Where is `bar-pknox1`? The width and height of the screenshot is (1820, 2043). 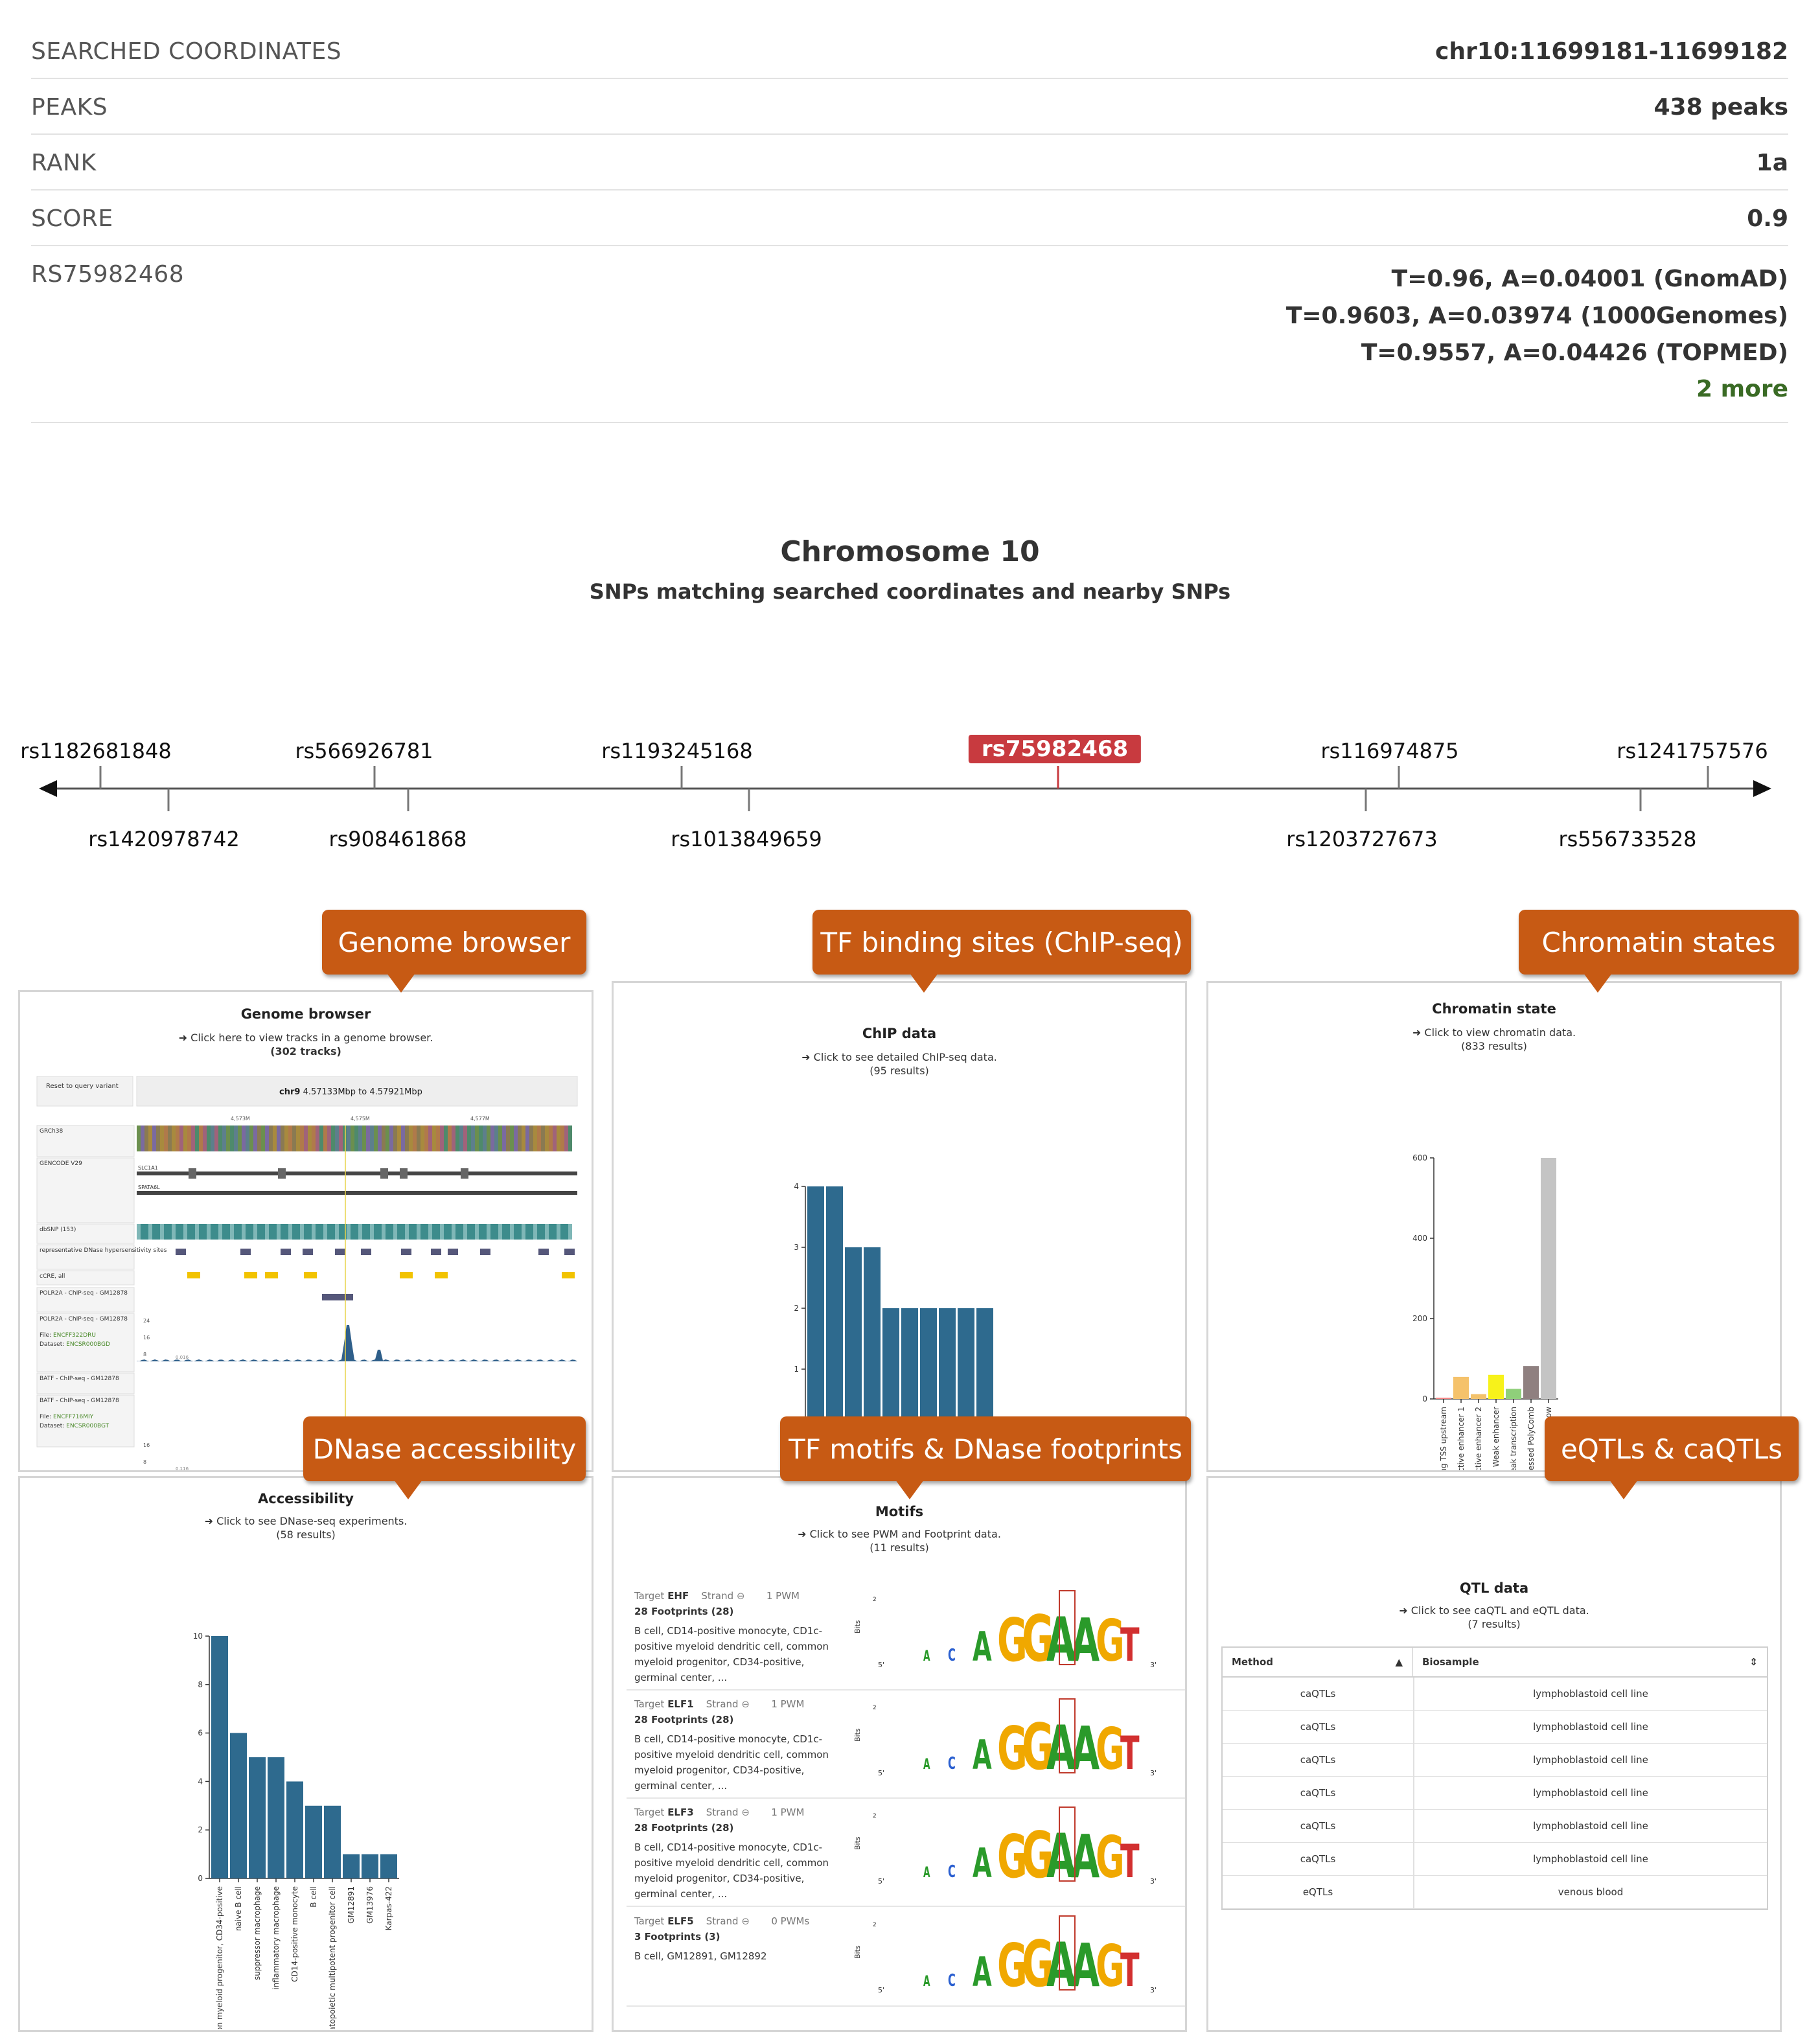 bar-pknox1 is located at coordinates (853, 1338).